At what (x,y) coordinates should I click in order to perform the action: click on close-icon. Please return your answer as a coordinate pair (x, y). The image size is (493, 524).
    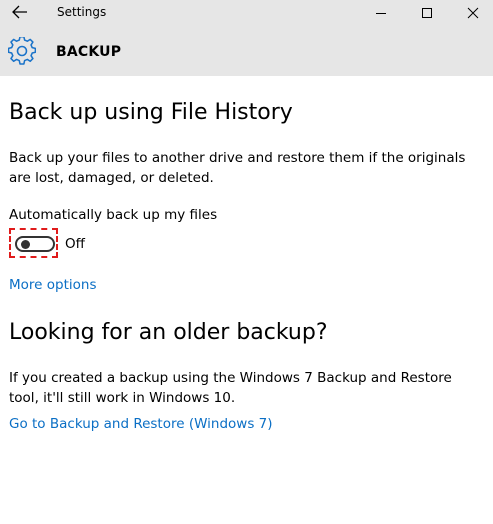
    Looking at the image, I should click on (473, 13).